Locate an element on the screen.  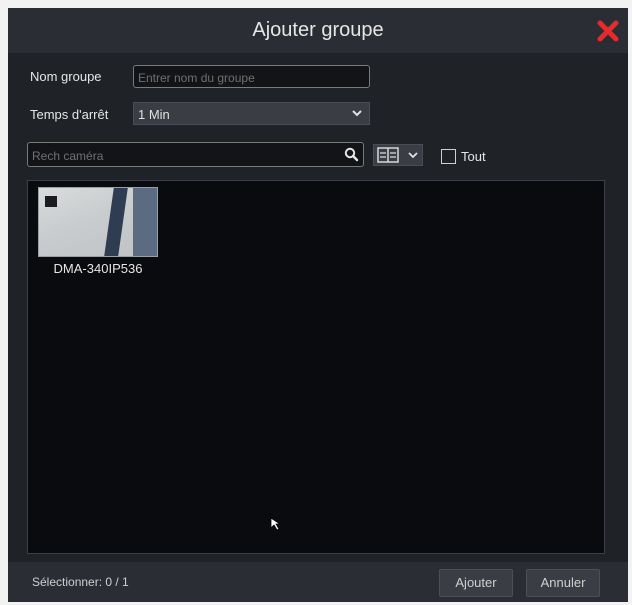
camera-thumbnail is located at coordinates (98, 222).